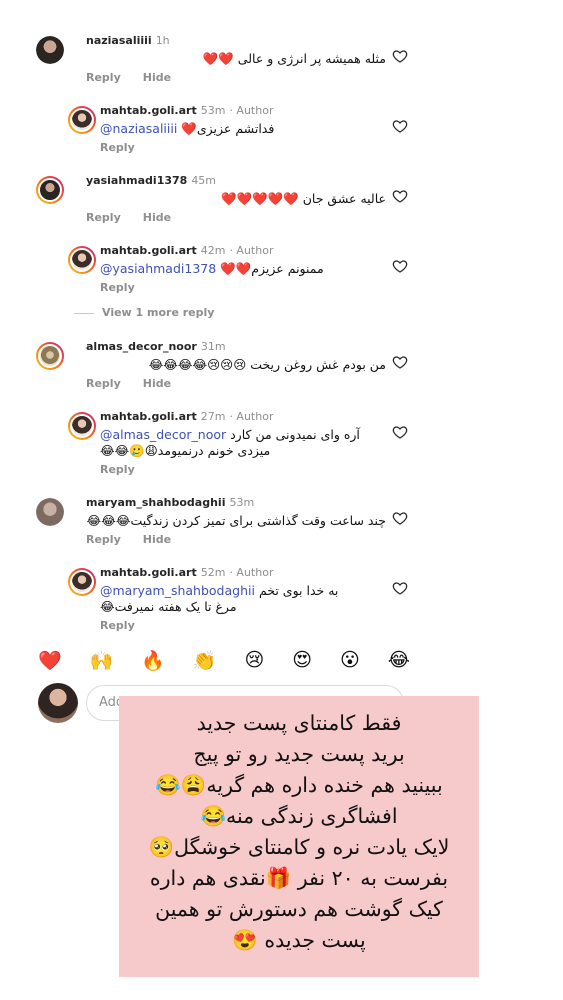 This screenshot has height=1000, width=563. What do you see at coordinates (255, 660) in the screenshot?
I see `reaction-crying: 😢` at bounding box center [255, 660].